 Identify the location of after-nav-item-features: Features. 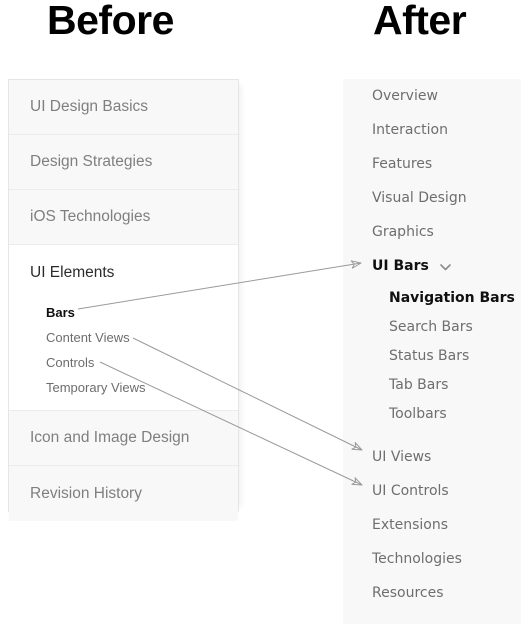
(402, 164).